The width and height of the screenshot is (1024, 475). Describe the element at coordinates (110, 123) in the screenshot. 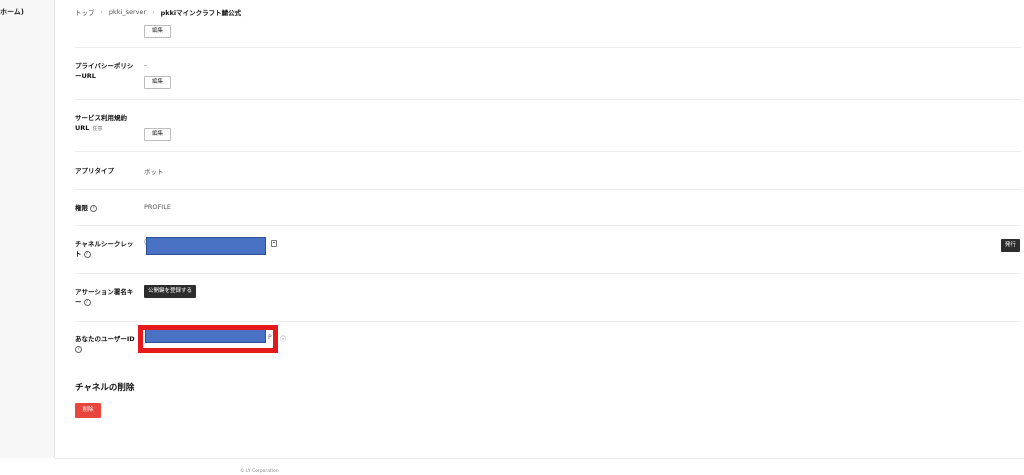

I see `terms-label: サービス利用規約 URL 任意` at that location.